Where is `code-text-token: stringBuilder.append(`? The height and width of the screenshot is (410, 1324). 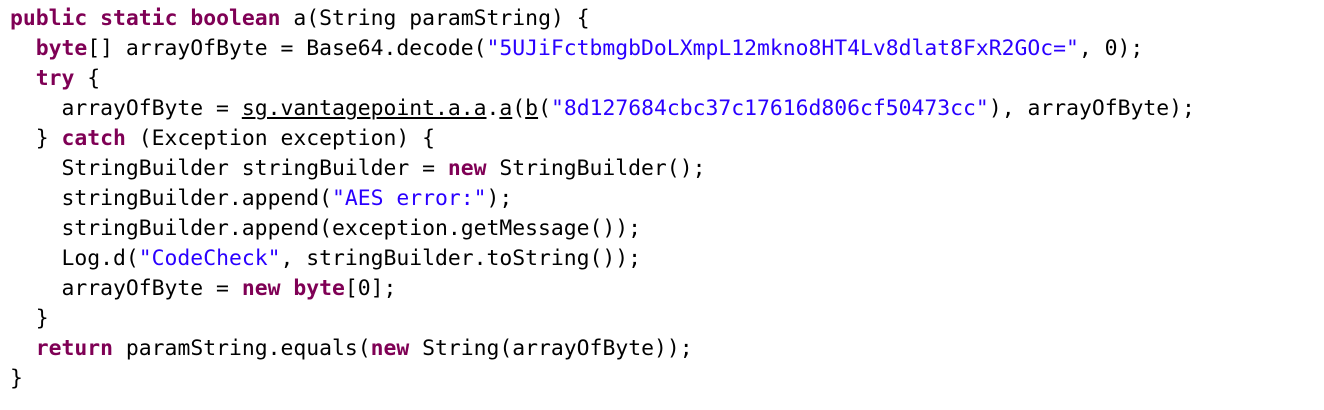
code-text-token: stringBuilder.append( is located at coordinates (171, 198).